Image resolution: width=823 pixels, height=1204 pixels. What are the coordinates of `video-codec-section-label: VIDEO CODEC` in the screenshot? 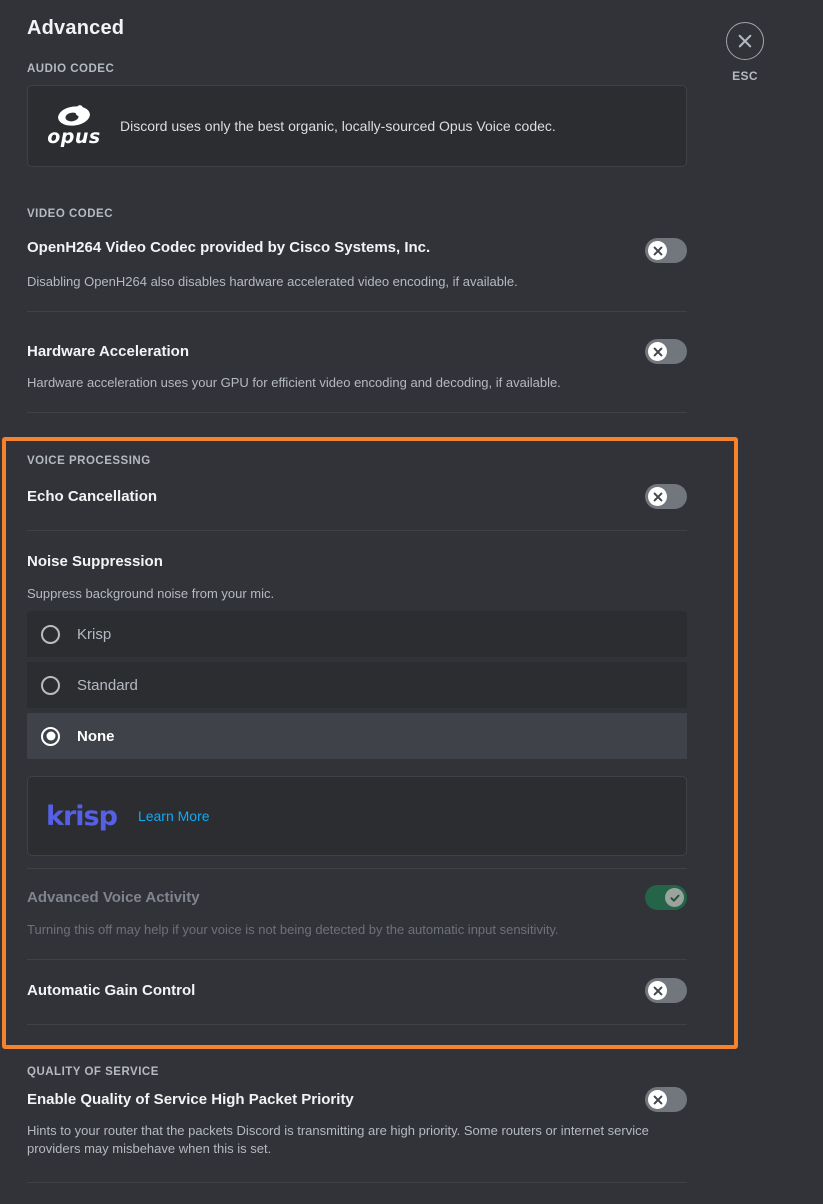 It's located at (70, 214).